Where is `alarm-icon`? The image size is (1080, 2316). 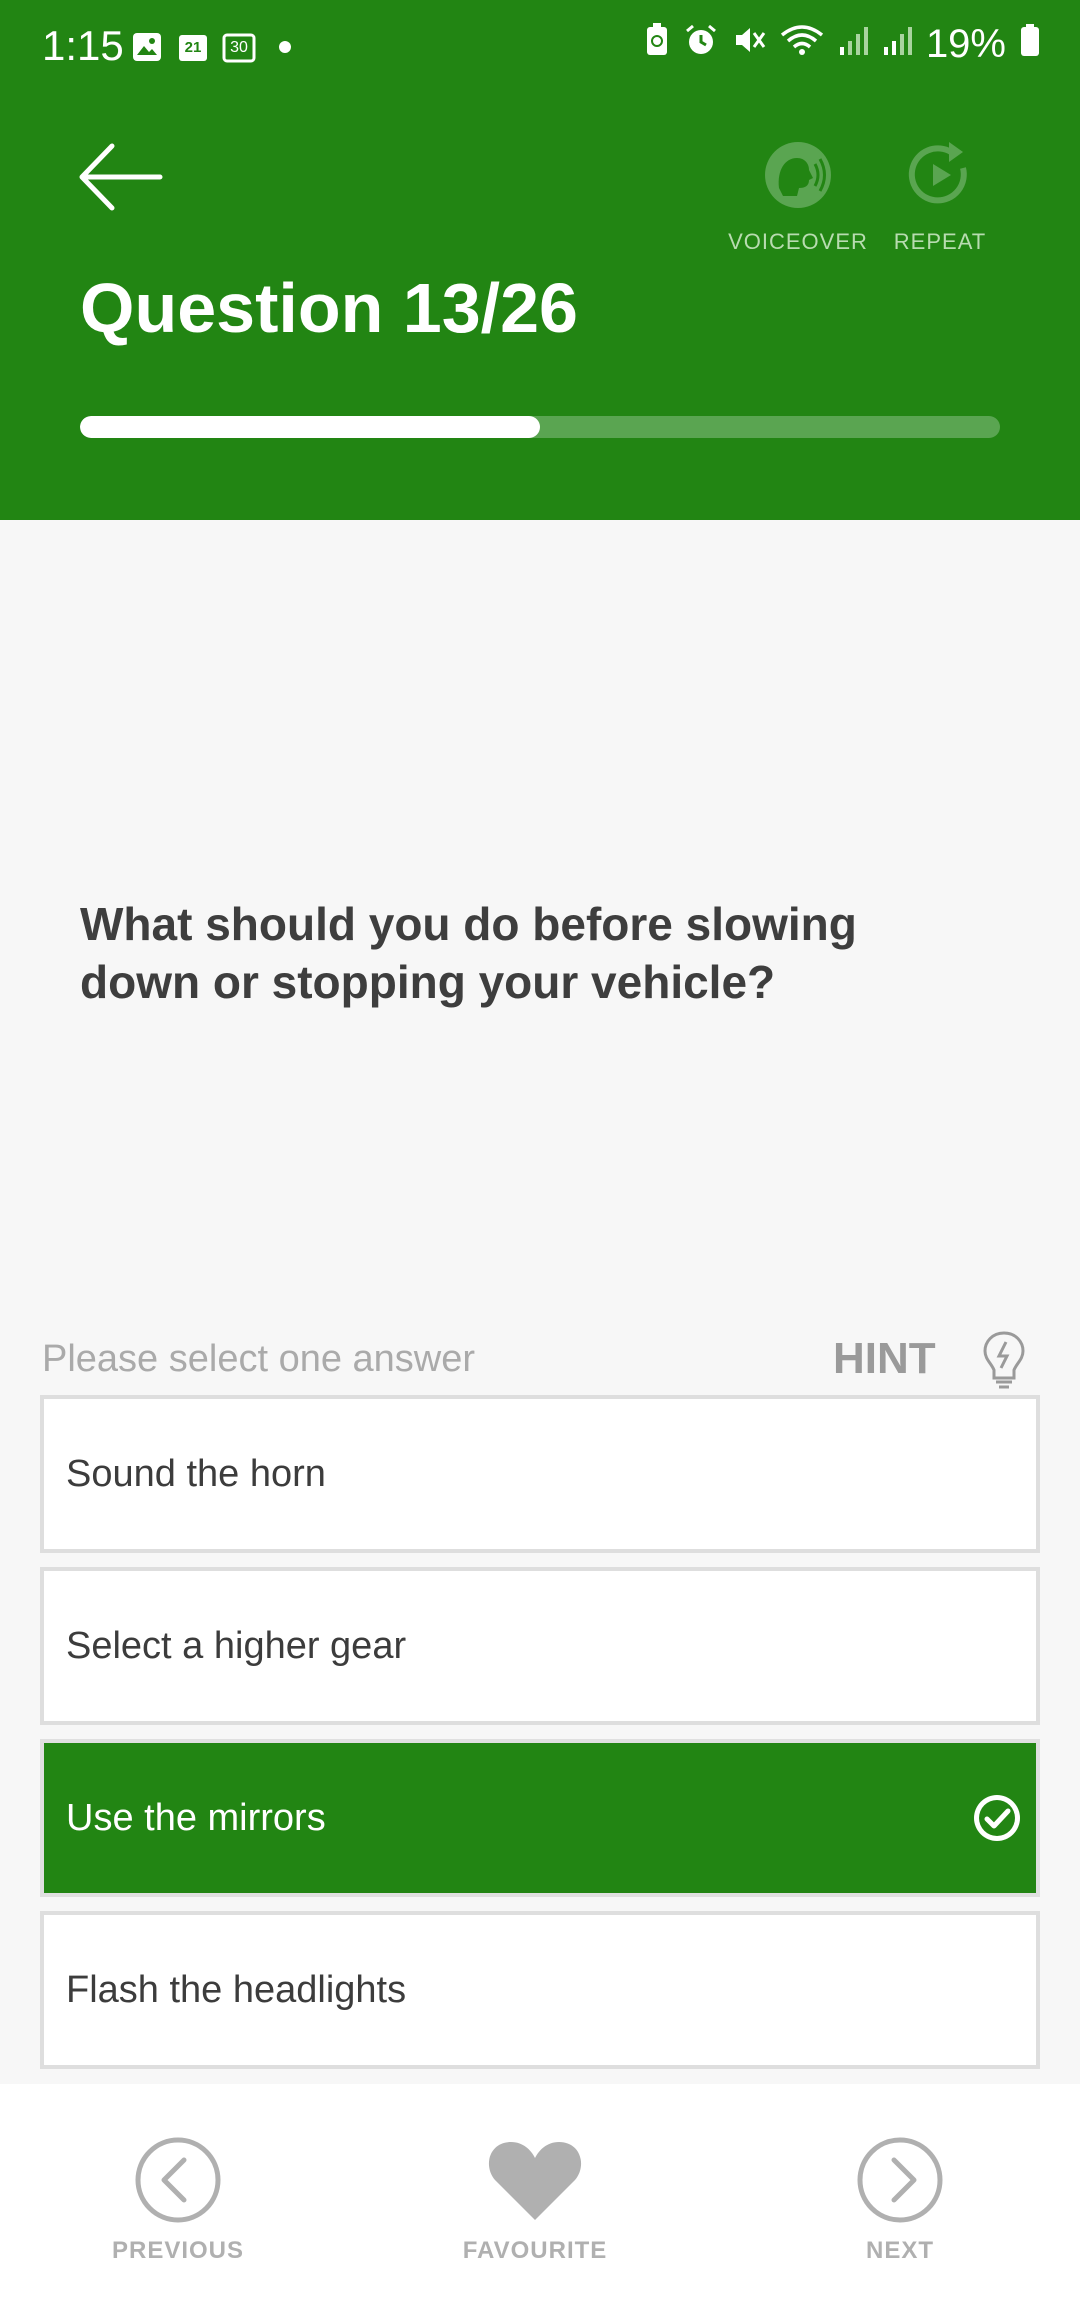
alarm-icon is located at coordinates (701, 44).